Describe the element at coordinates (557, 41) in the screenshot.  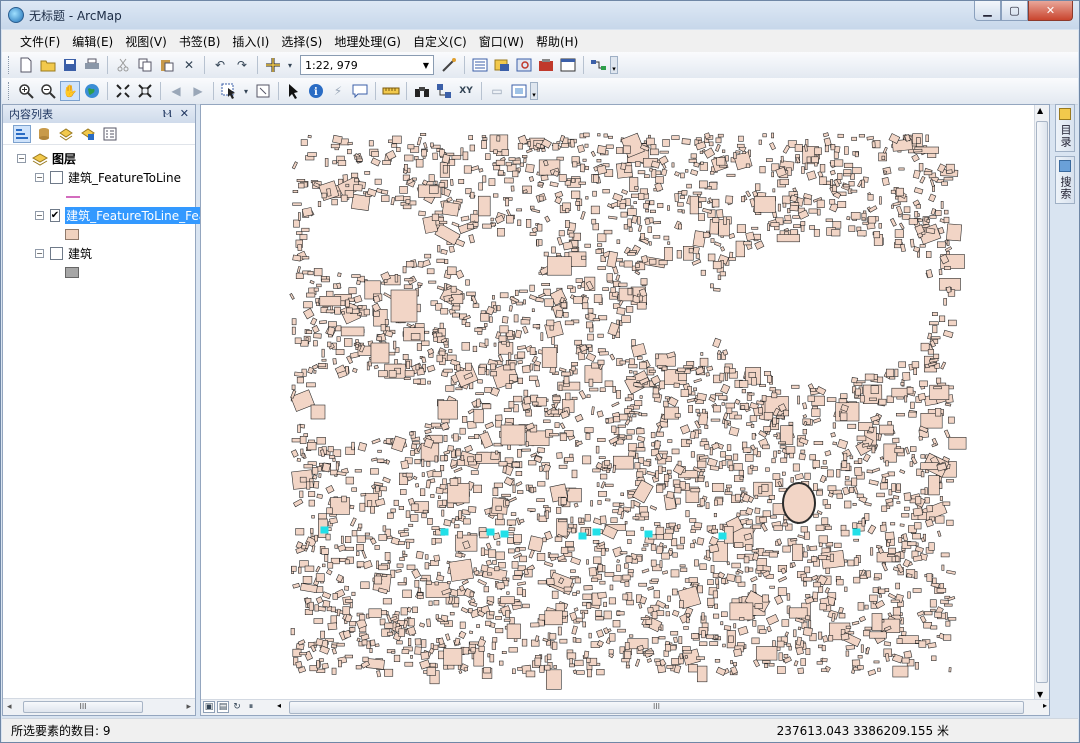
I see `menu-help: 帮助(H)` at that location.